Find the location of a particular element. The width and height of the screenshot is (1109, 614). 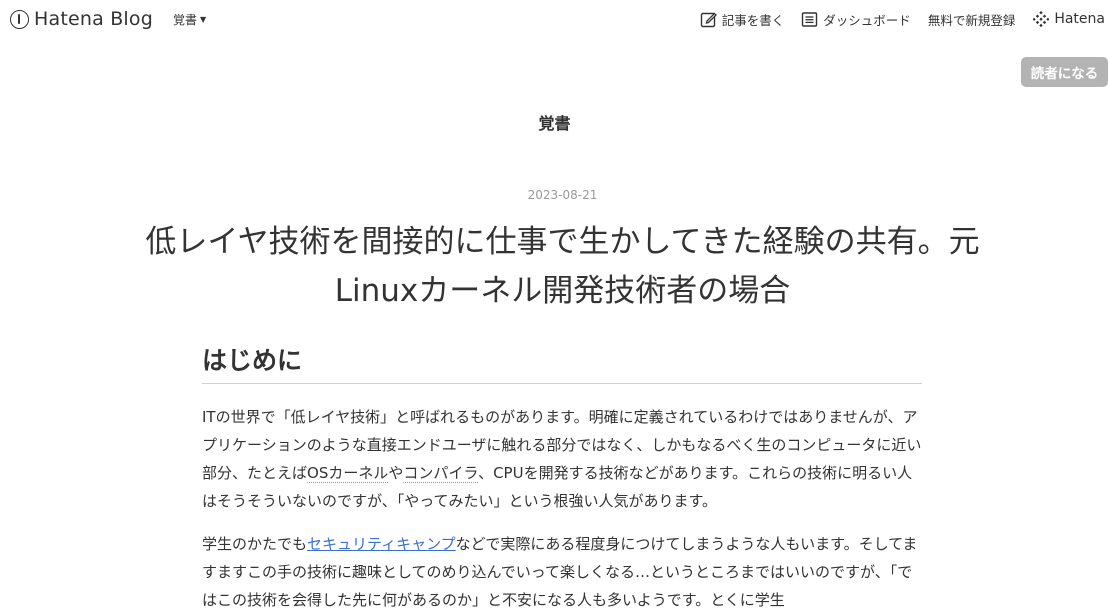

dashboard-label: ダッシュボード is located at coordinates (867, 20).